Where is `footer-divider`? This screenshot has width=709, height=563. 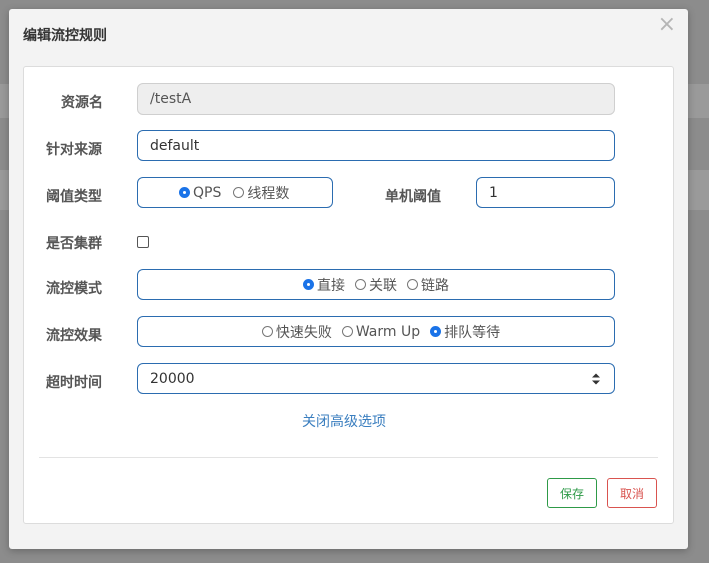 footer-divider is located at coordinates (348, 457).